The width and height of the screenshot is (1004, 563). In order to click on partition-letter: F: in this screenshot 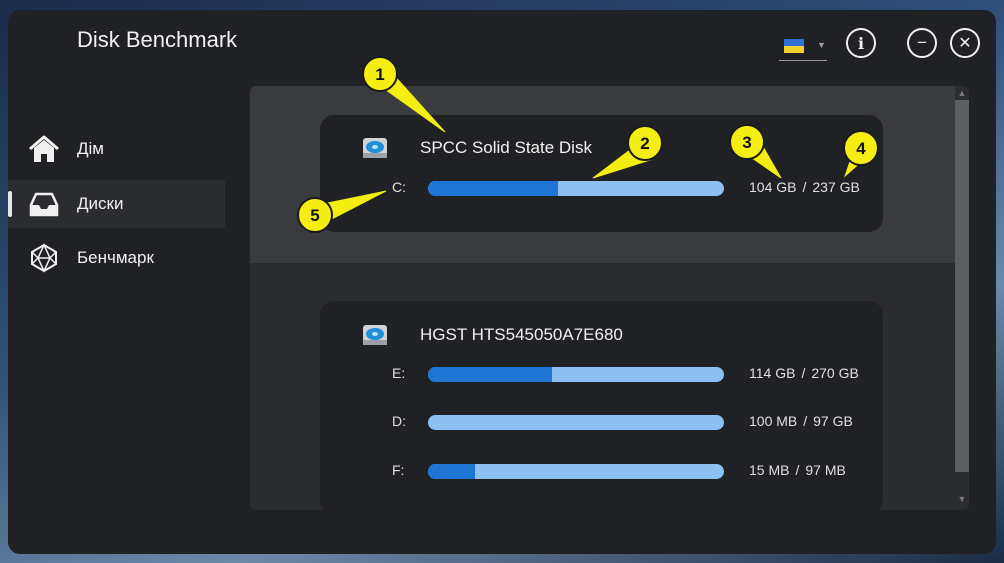, I will do `click(398, 470)`.